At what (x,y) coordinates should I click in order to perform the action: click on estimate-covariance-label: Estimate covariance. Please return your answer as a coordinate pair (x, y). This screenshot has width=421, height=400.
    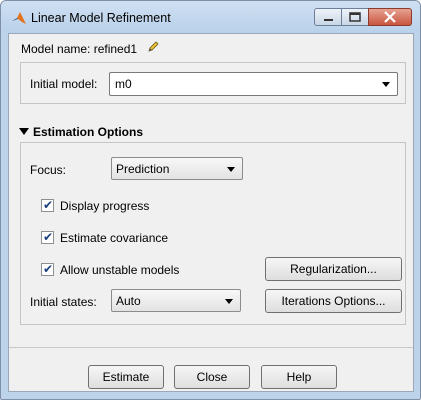
    Looking at the image, I should click on (114, 238).